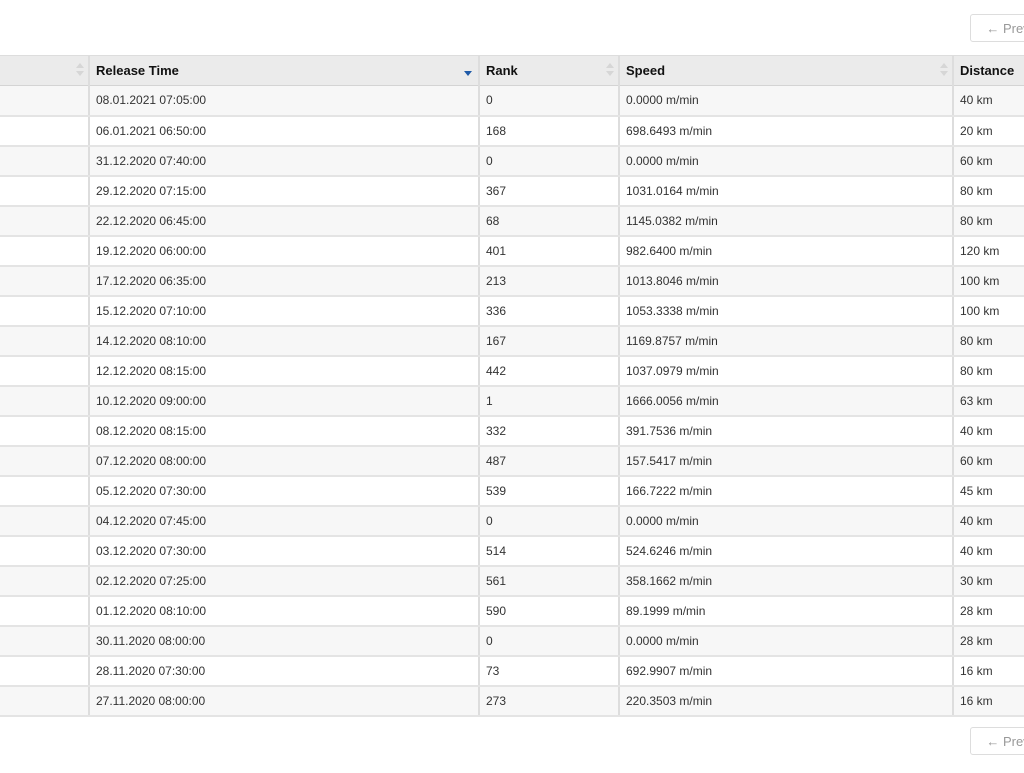 The height and width of the screenshot is (773, 1024). What do you see at coordinates (785, 461) in the screenshot?
I see `cell-speed: 157.5417 m/min` at bounding box center [785, 461].